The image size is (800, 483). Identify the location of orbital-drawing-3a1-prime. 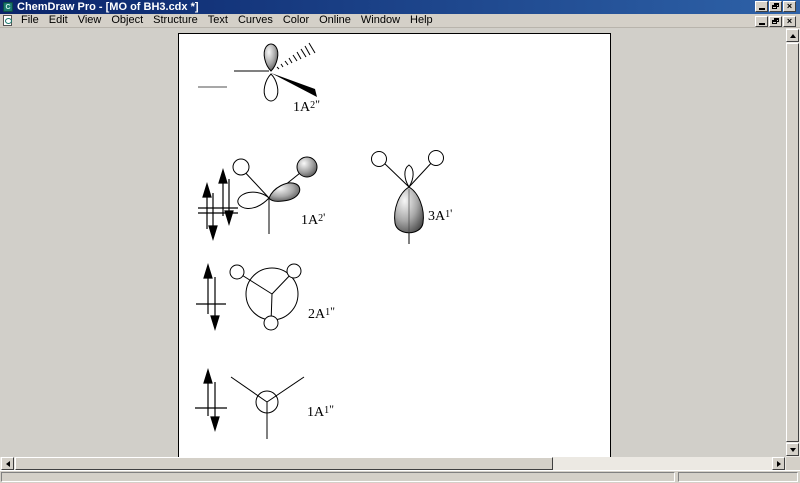
(416, 199).